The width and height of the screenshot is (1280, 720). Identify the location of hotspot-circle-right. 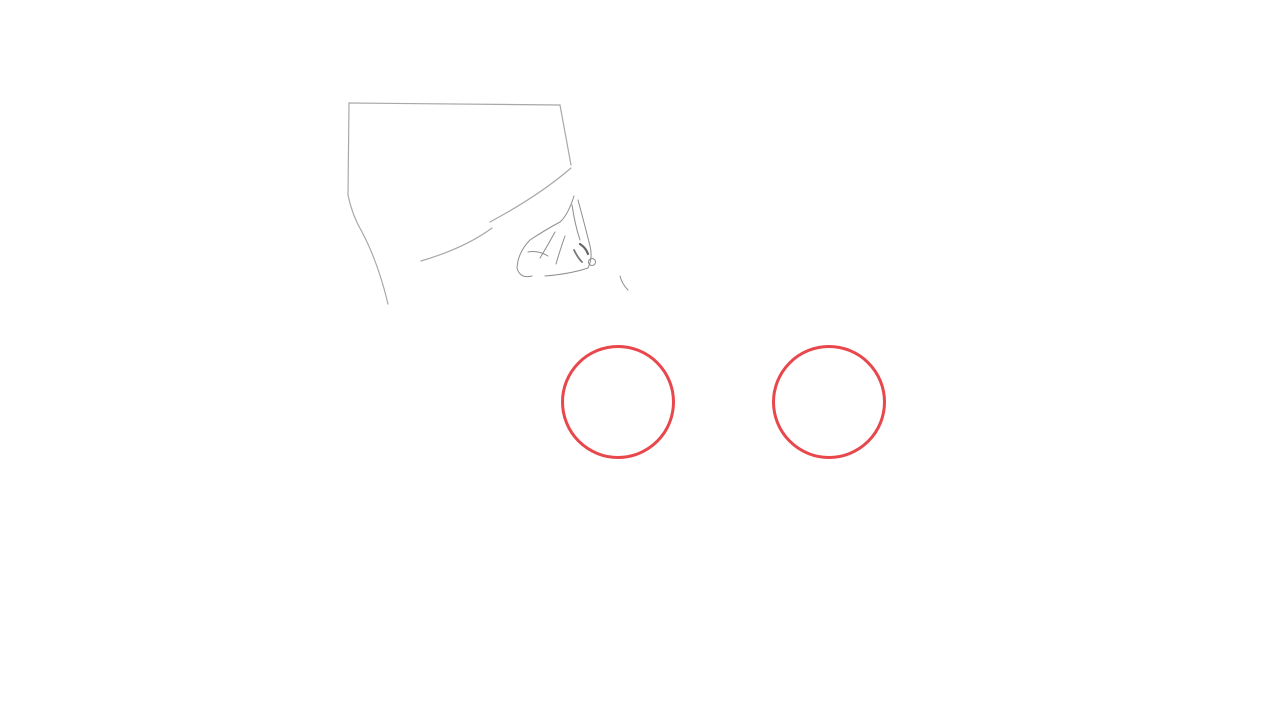
(829, 402).